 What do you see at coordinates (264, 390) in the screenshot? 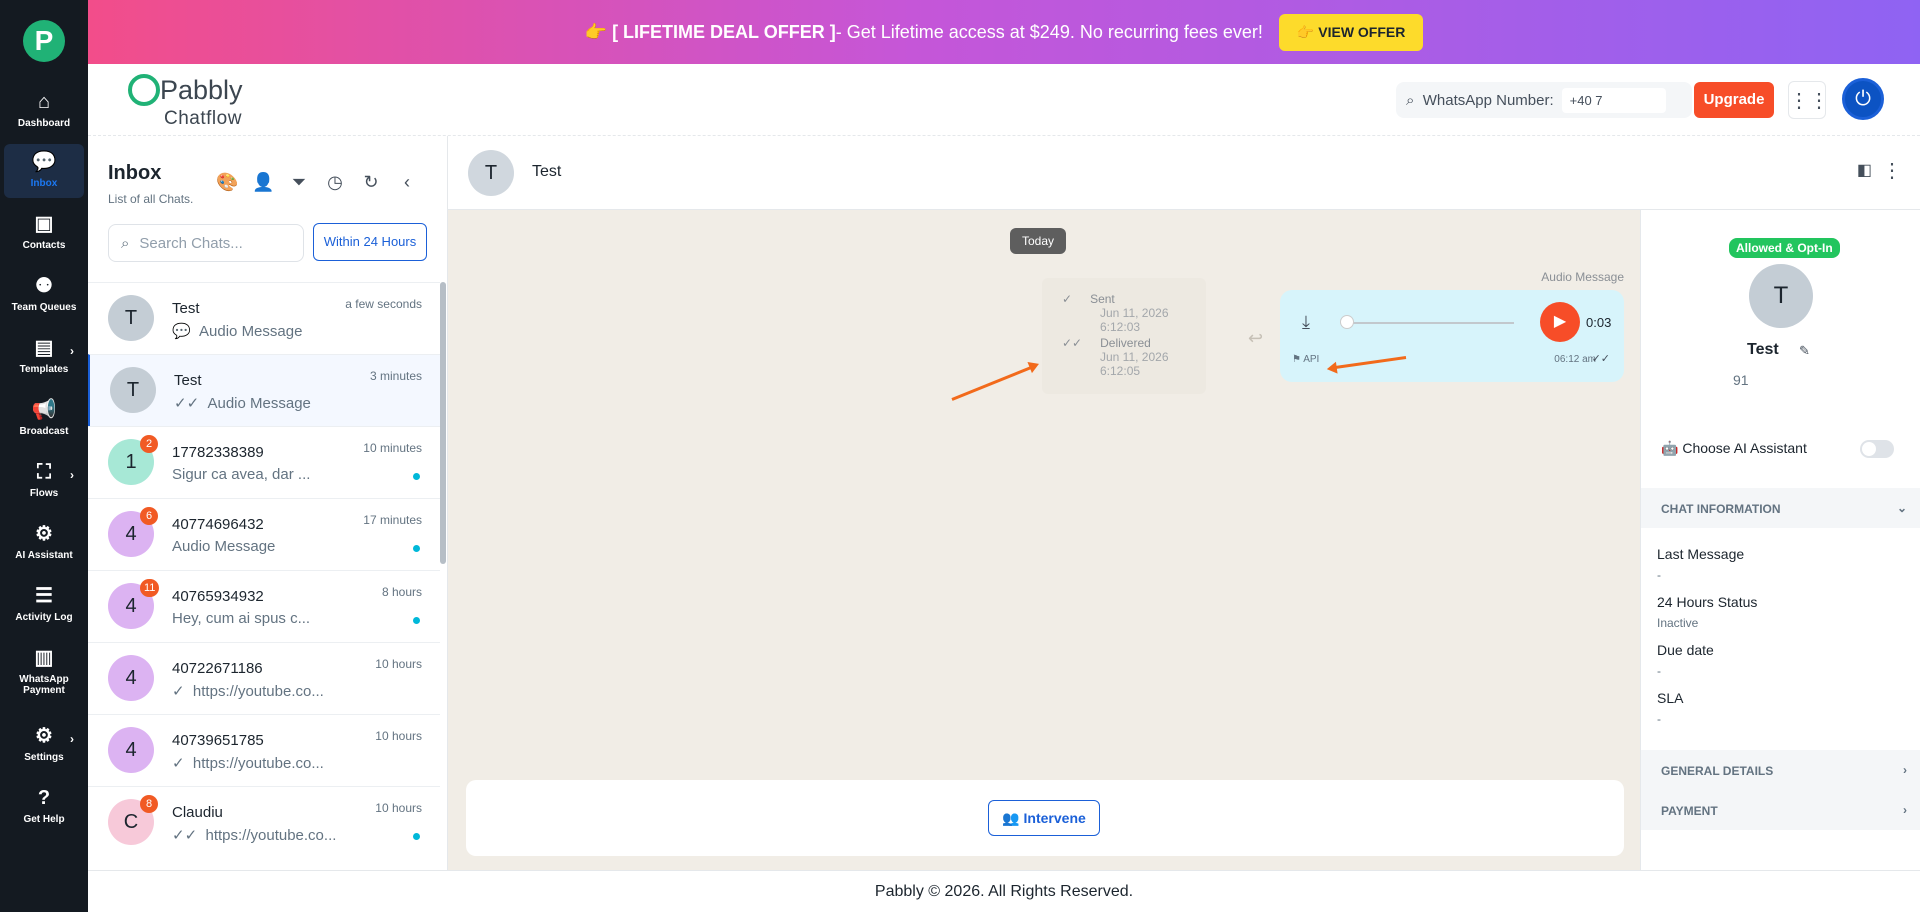
I see `chat-list-item: T Test ✓✓ Audio Message 3 minutes` at bounding box center [264, 390].